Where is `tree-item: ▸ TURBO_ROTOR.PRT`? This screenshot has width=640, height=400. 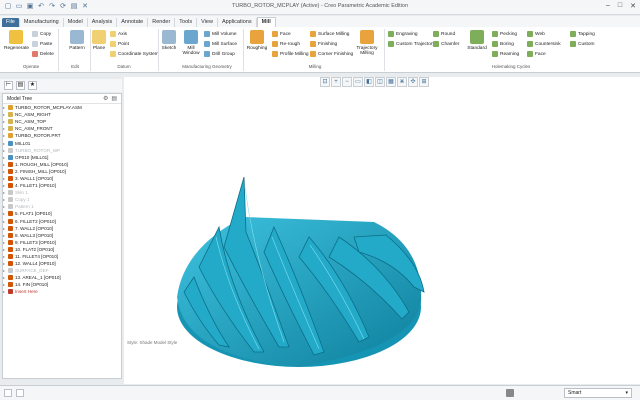
tree-item: ▸ TURBO_ROTOR.PRT is located at coordinates (62, 135).